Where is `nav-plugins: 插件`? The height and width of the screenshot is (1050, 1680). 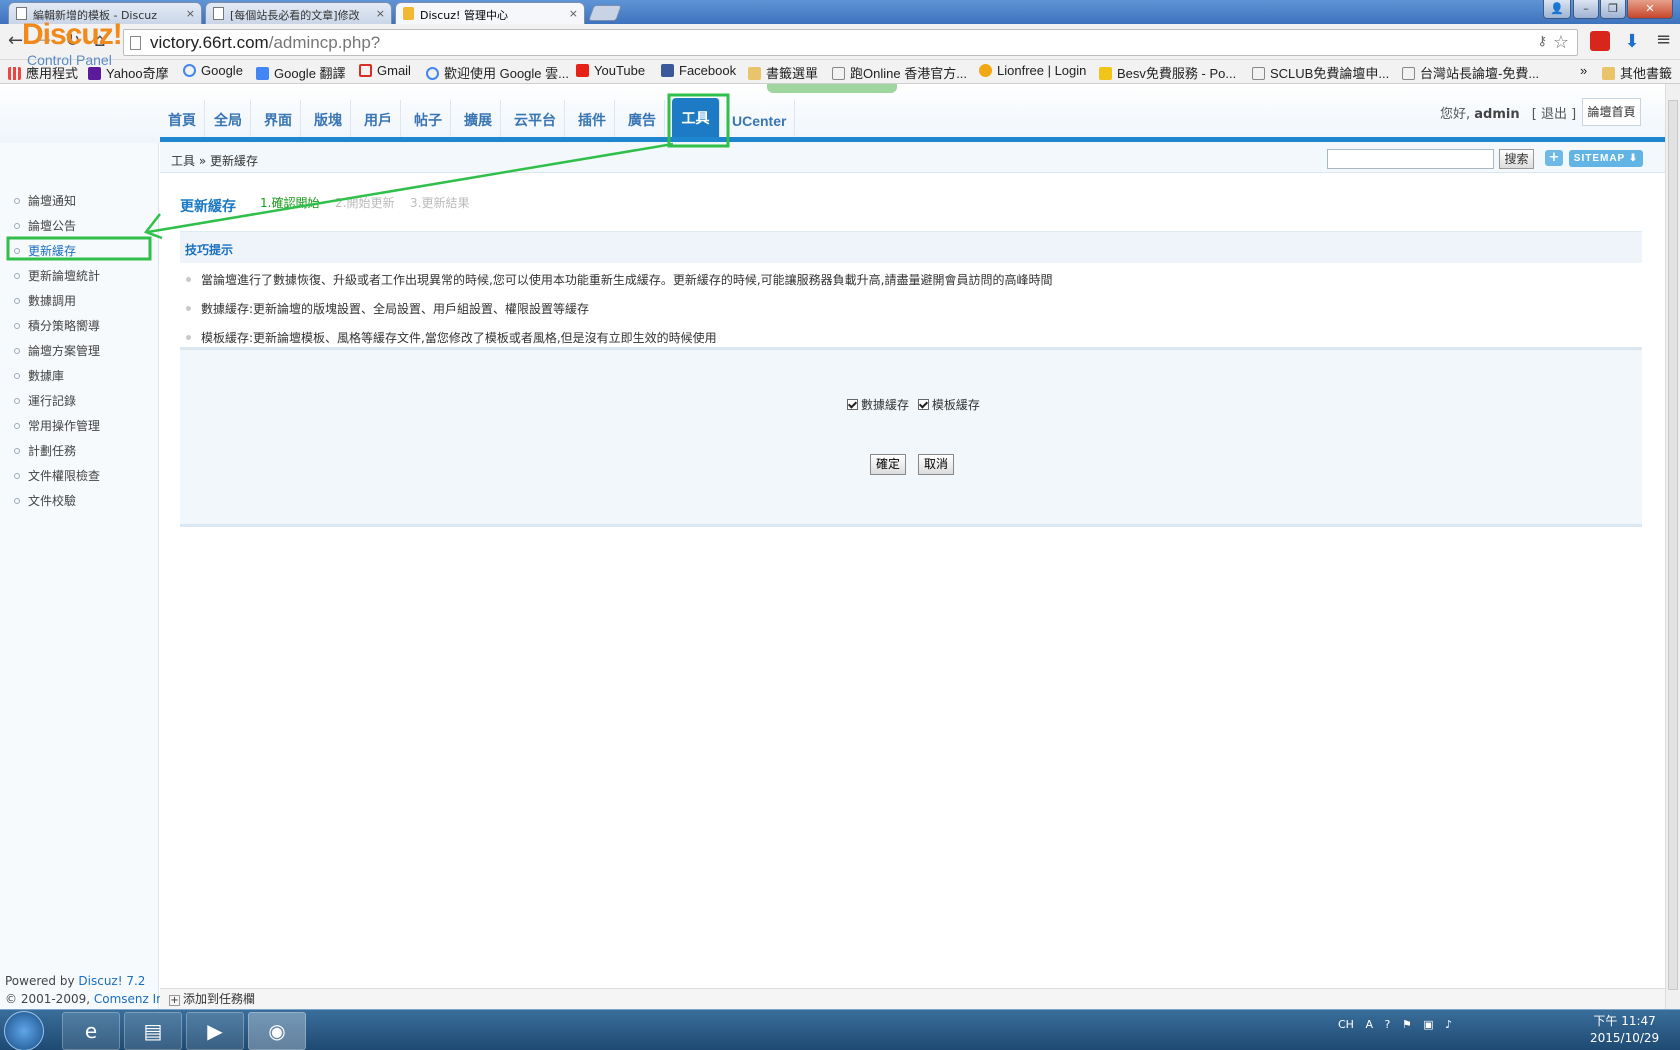 nav-plugins: 插件 is located at coordinates (592, 119).